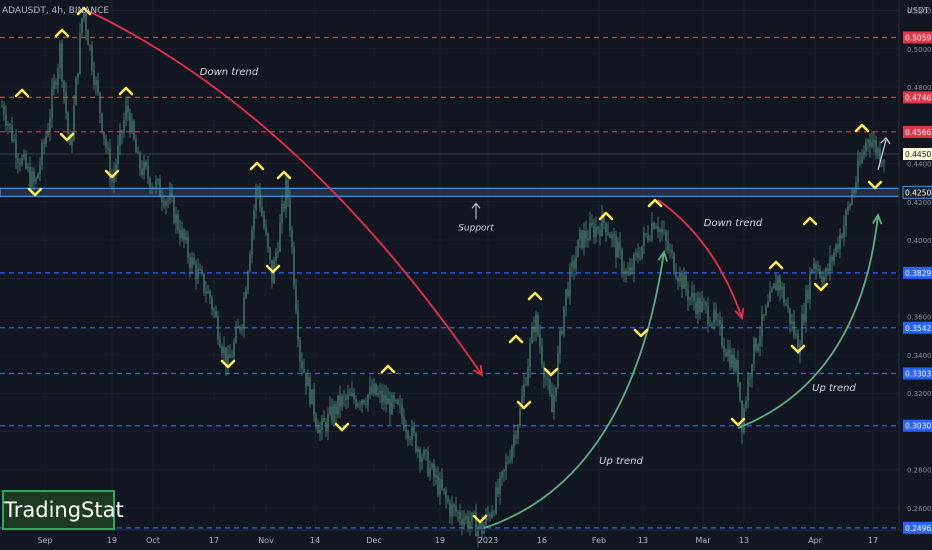  I want to click on price-tick-label: 0.4200, so click(919, 203).